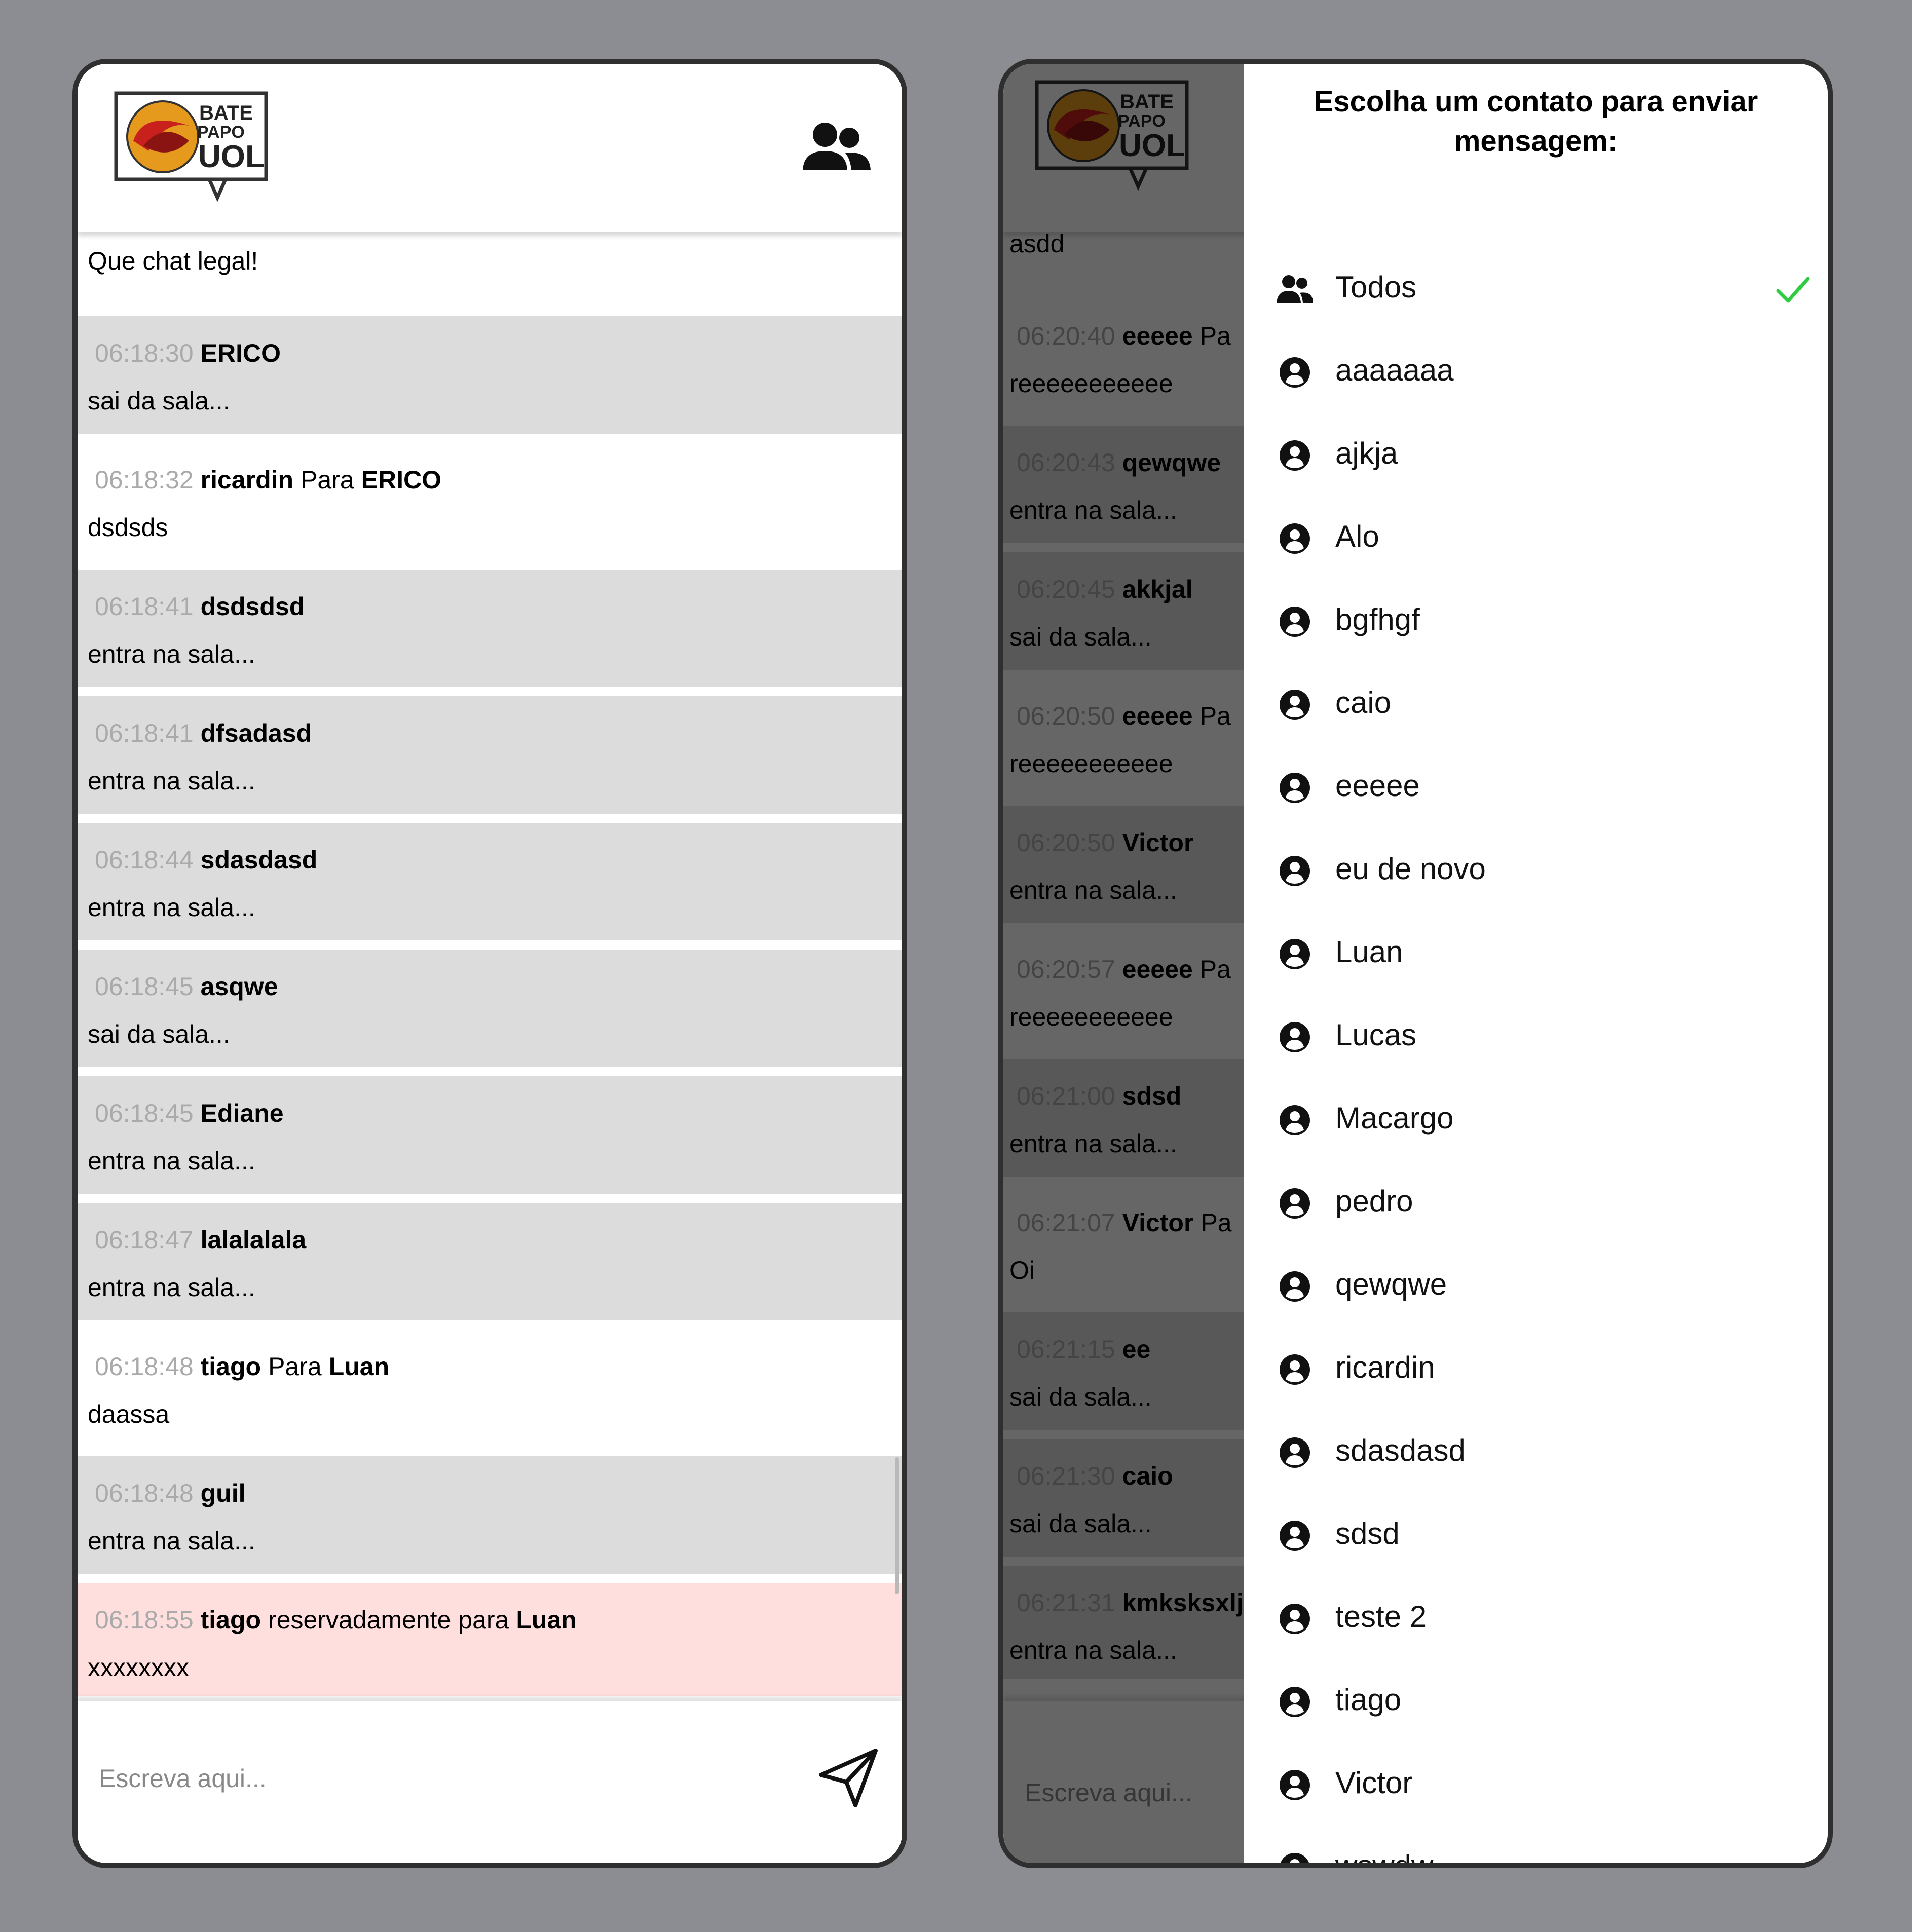  I want to click on message: 06:18:32 ricardin Para ERICO dsdsds, so click(490, 501).